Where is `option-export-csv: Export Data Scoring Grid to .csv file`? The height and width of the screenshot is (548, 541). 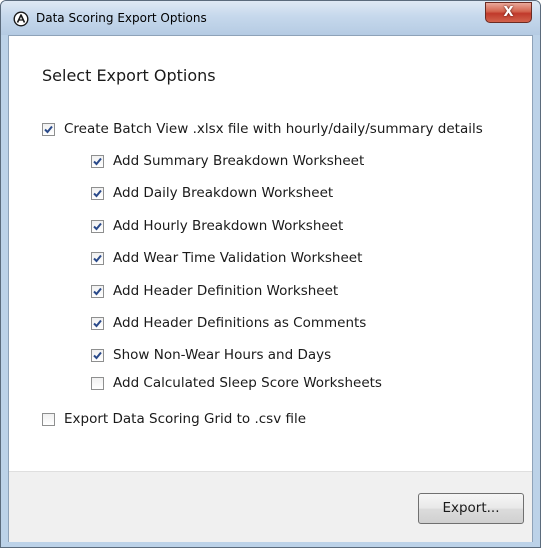 option-export-csv: Export Data Scoring Grid to .csv file is located at coordinates (174, 419).